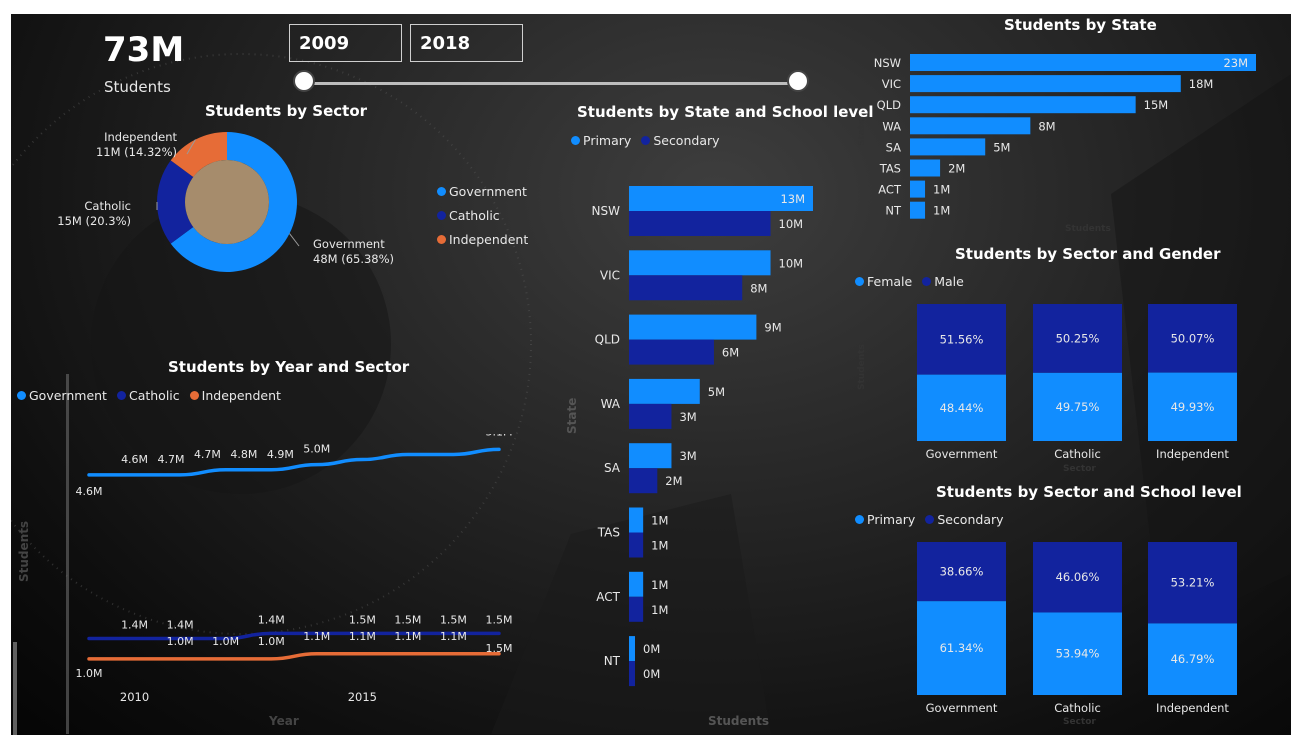 This screenshot has width=1302, height=749. I want to click on state-totals-bar-nt, so click(918, 210).